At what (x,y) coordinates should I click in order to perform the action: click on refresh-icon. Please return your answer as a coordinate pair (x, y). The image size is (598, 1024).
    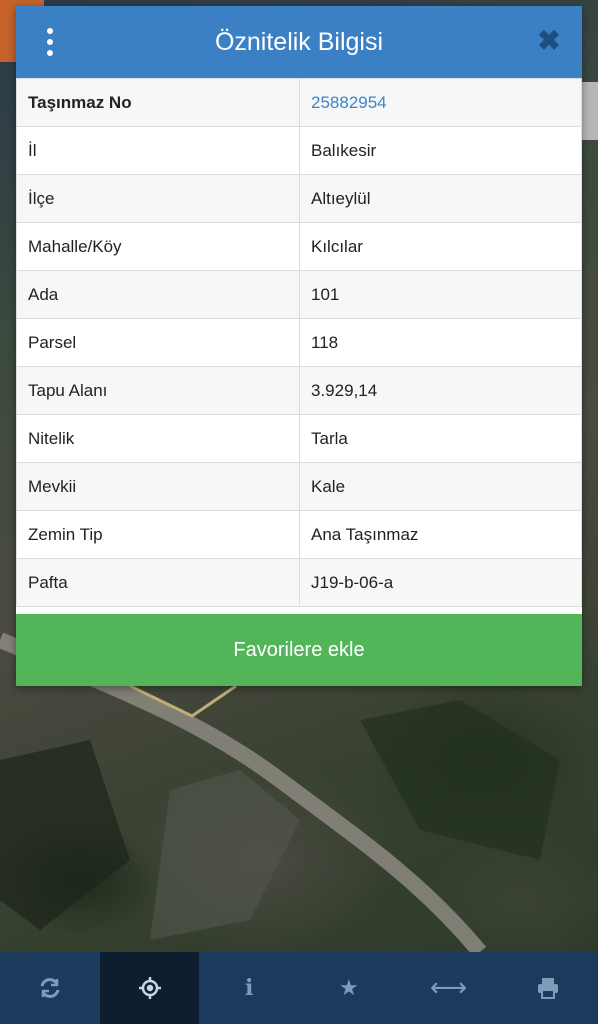
    Looking at the image, I should click on (50, 988).